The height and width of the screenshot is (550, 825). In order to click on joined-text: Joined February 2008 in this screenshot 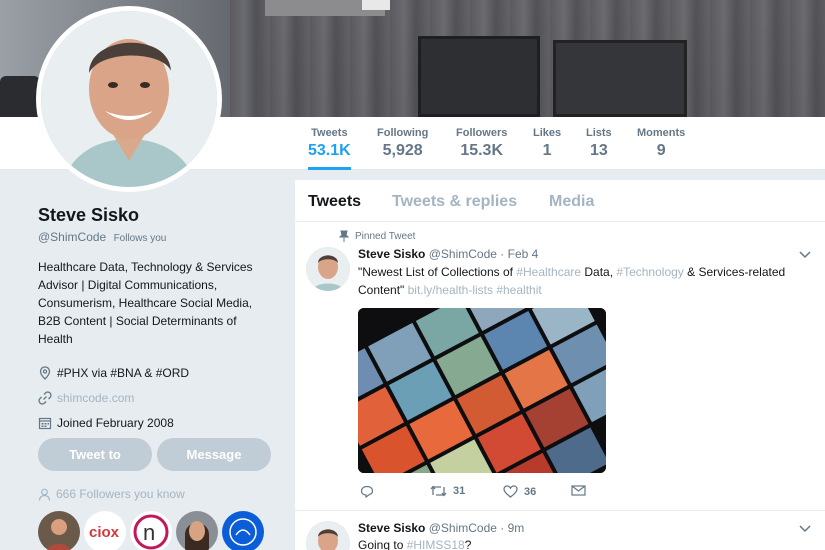, I will do `click(115, 422)`.